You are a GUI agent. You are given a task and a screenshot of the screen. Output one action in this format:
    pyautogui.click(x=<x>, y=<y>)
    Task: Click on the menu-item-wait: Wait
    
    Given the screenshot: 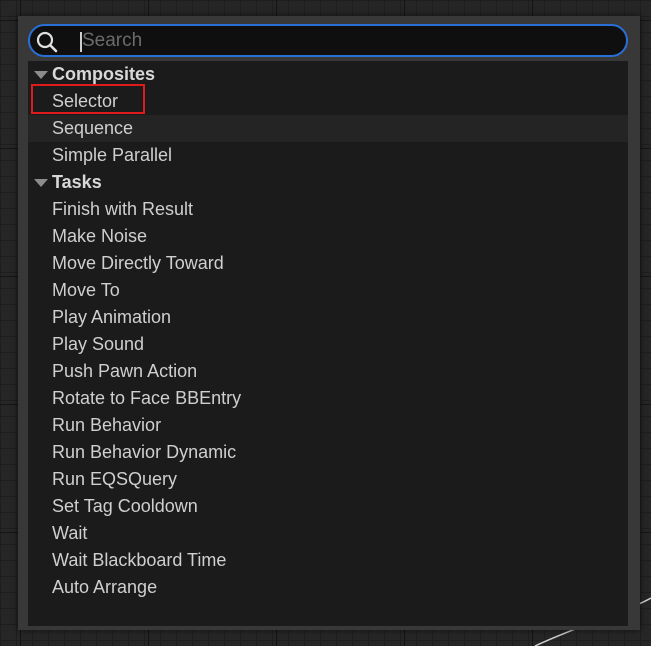 What is the action you would take?
    pyautogui.click(x=328, y=533)
    